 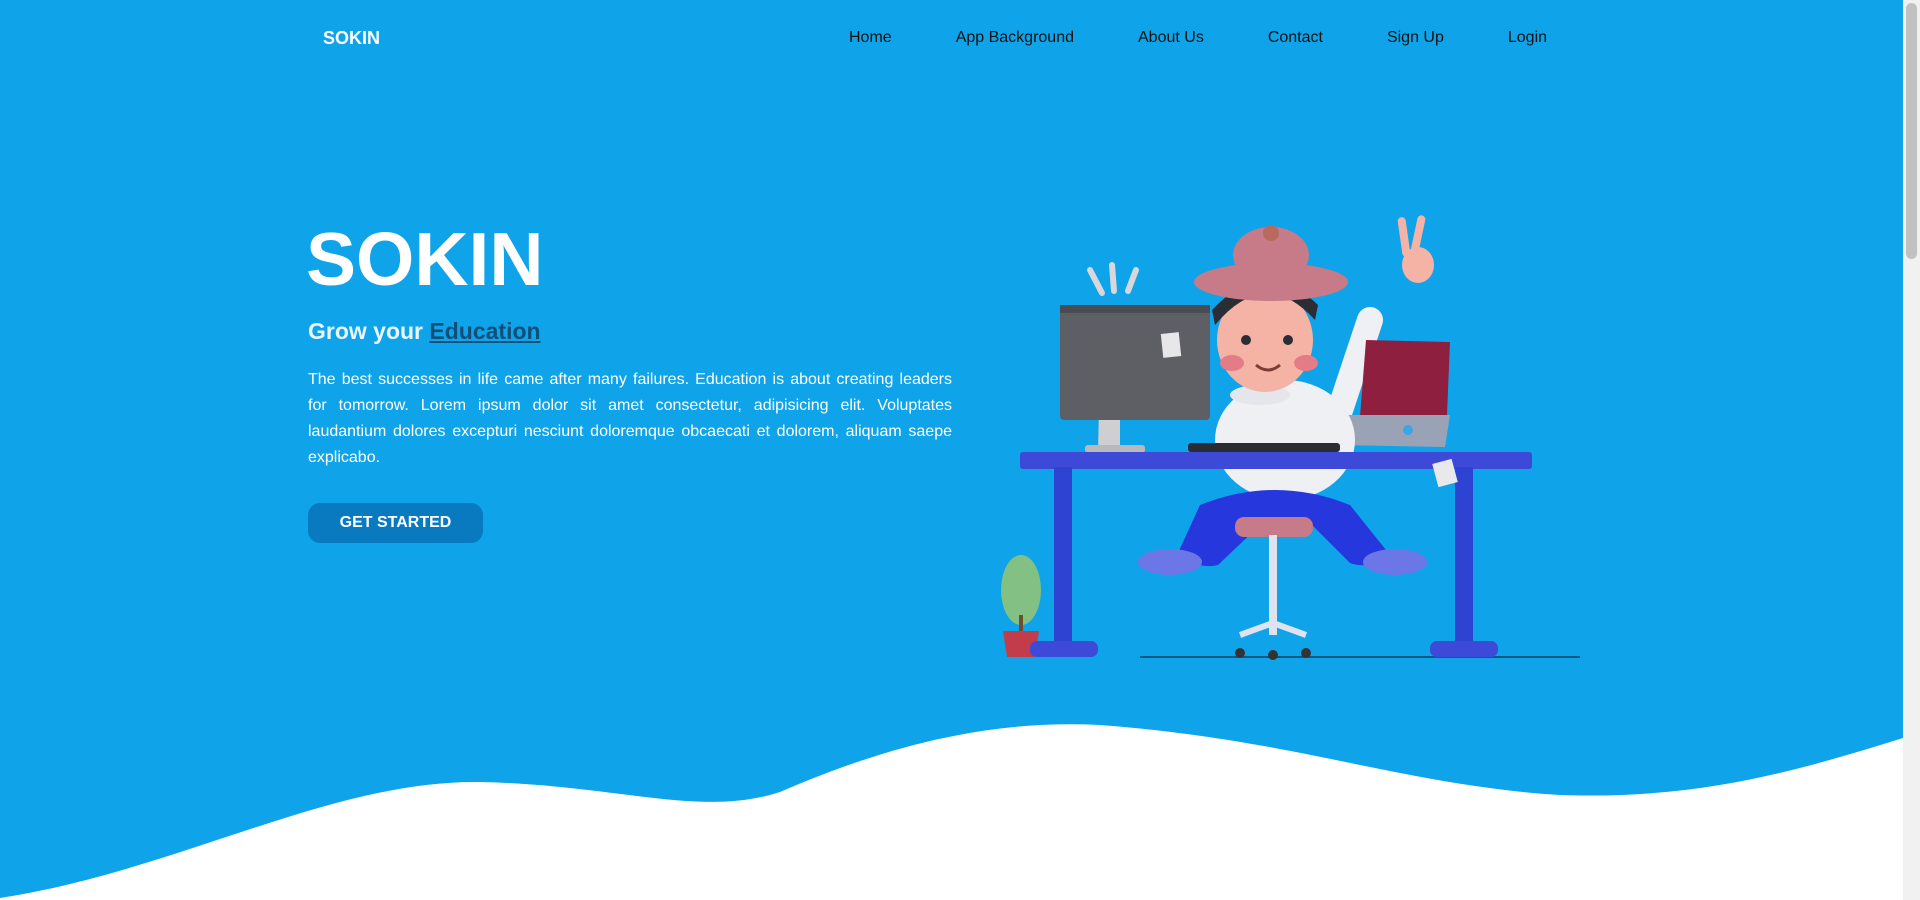 I want to click on hero-subtitle-highlight: Education, so click(x=485, y=331).